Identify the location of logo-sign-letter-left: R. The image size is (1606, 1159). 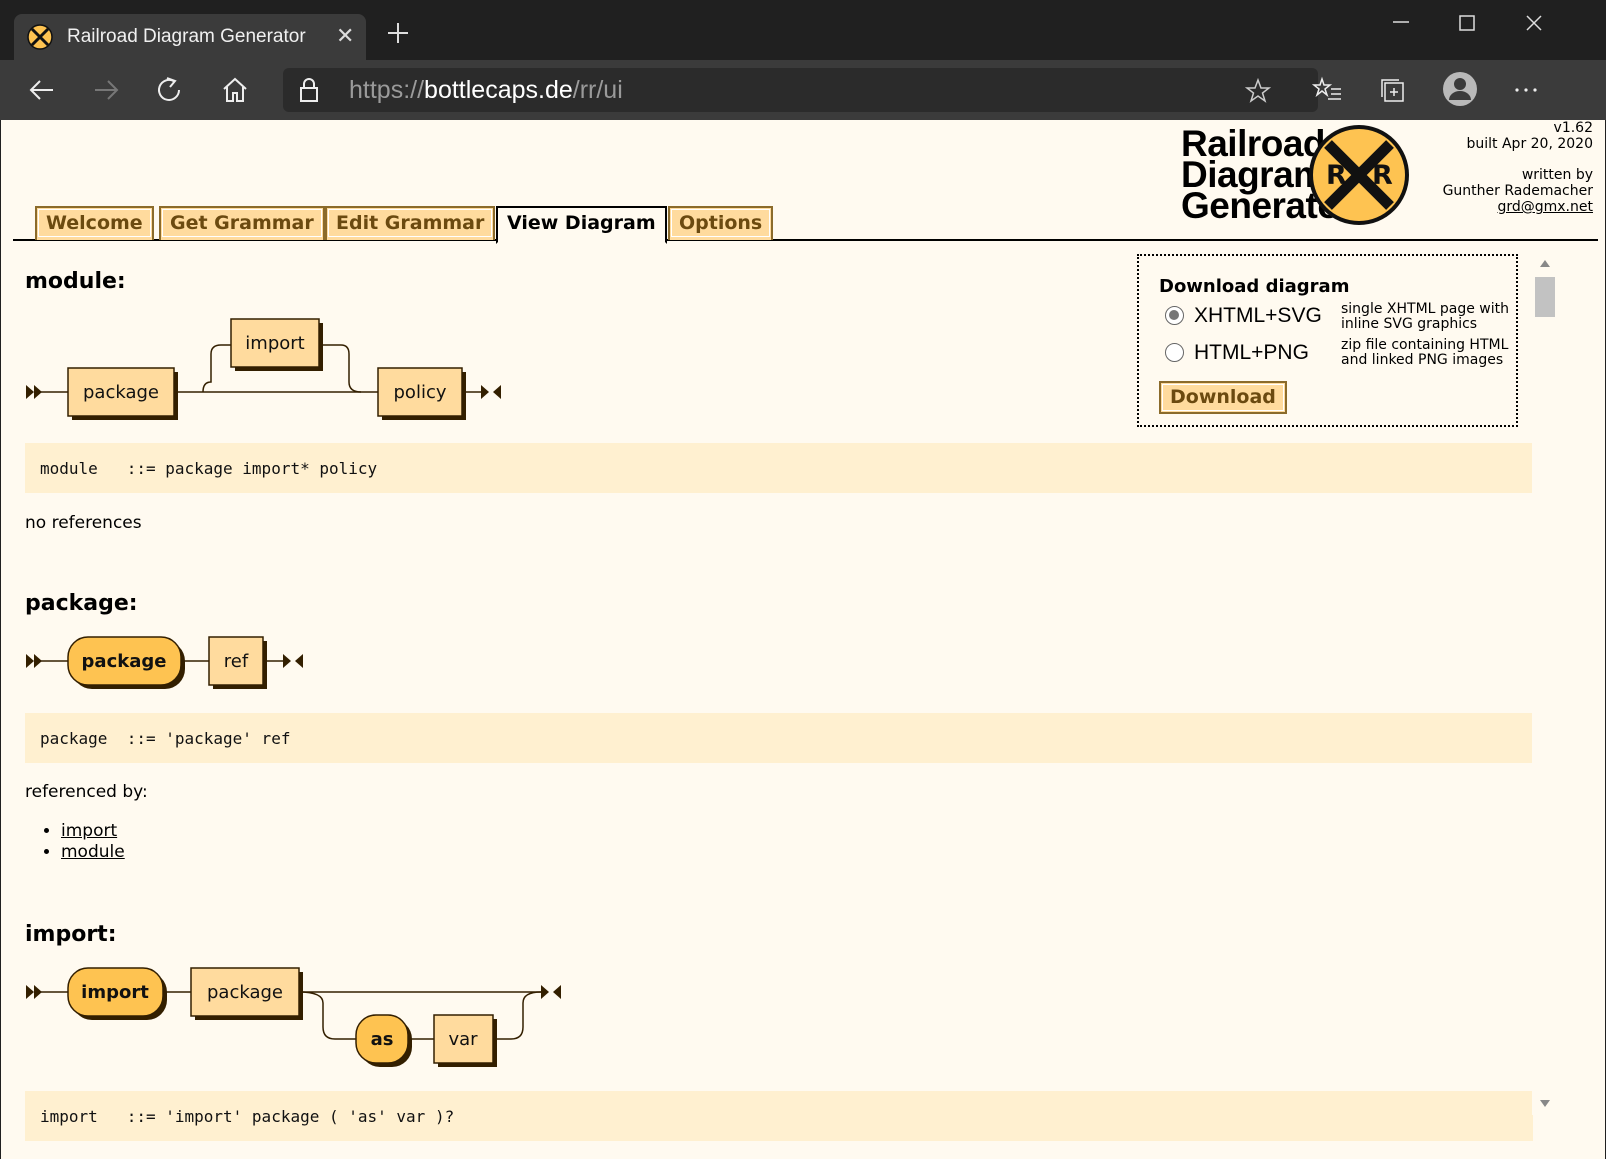
(1336, 175).